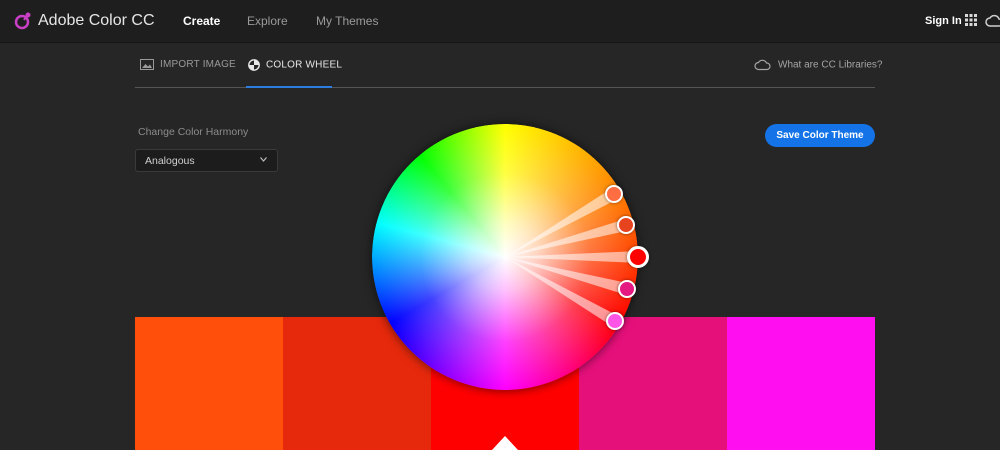 The image size is (1000, 450). Describe the element at coordinates (830, 65) in the screenshot. I see `cc-libraries-label: What are CC Libraries?` at that location.